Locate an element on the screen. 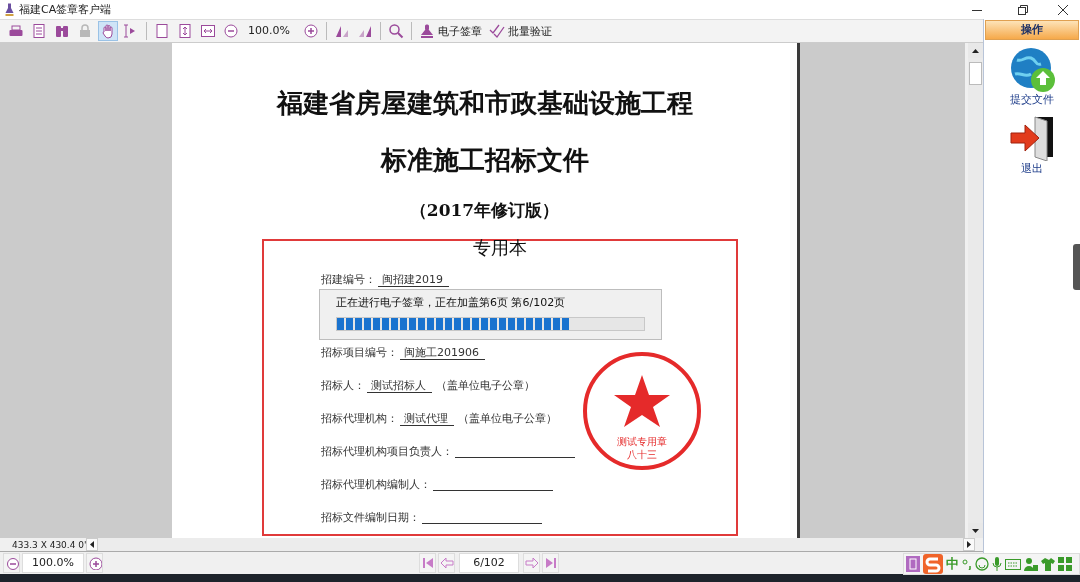 The width and height of the screenshot is (1080, 582). scroll-right-button is located at coordinates (969, 544).